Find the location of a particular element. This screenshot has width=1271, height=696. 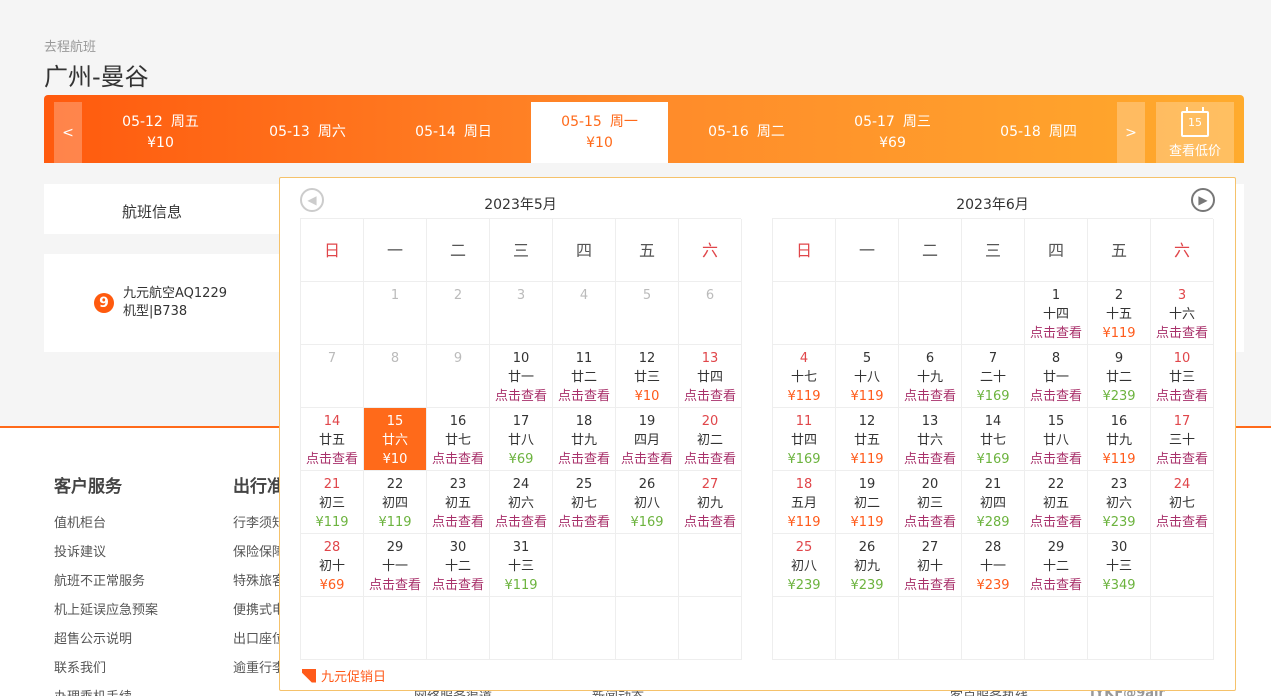

date-tab-weekday: 周日 is located at coordinates (477, 132).